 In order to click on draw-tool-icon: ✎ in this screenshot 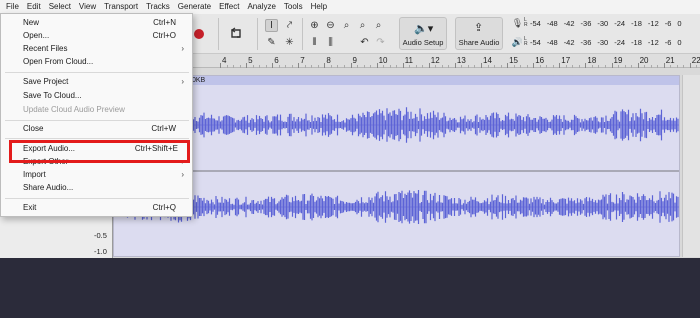, I will do `click(271, 42)`.